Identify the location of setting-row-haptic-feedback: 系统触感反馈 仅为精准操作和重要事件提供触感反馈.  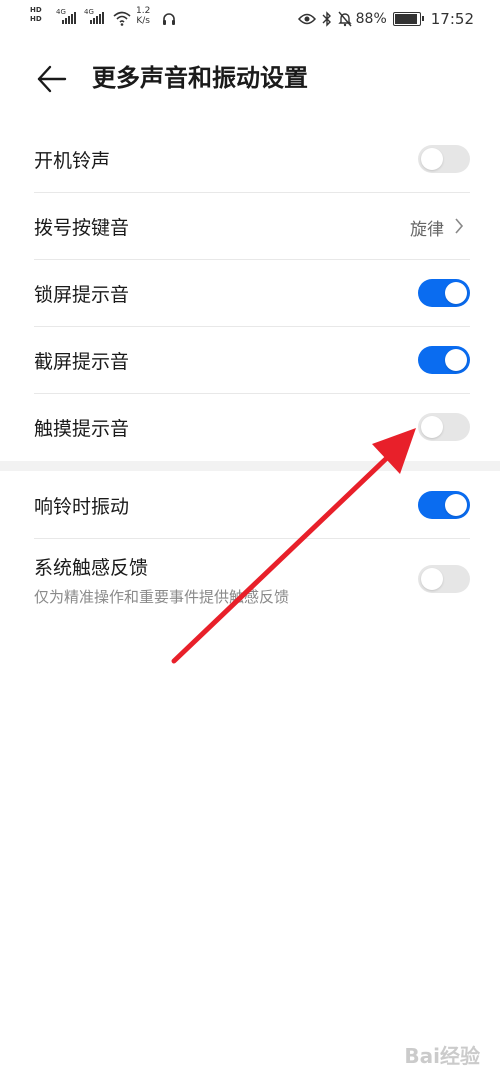
(252, 579).